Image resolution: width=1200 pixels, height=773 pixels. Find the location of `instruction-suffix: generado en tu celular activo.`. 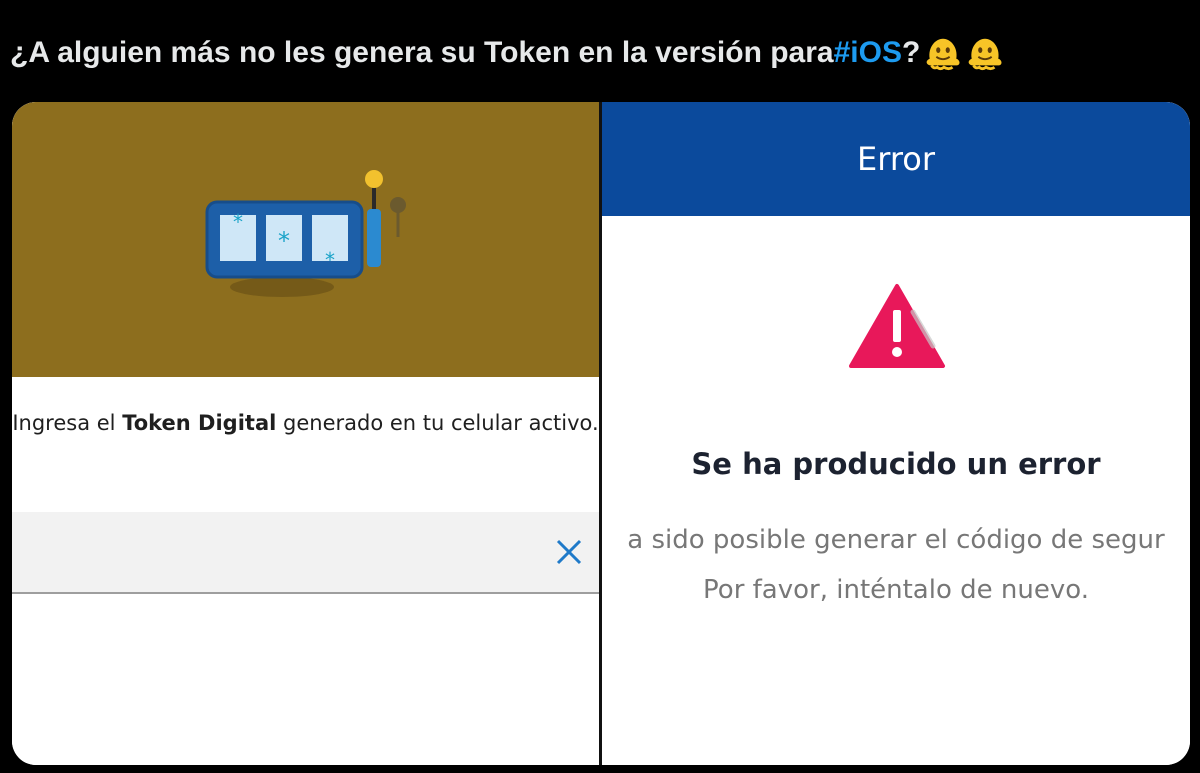

instruction-suffix: generado en tu celular activo. is located at coordinates (437, 423).